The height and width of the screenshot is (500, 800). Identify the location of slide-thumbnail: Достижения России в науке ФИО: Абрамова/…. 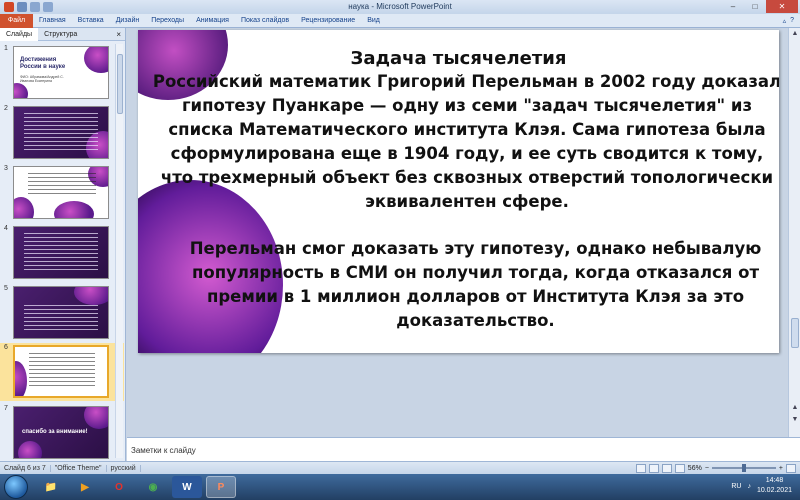
(61, 72).